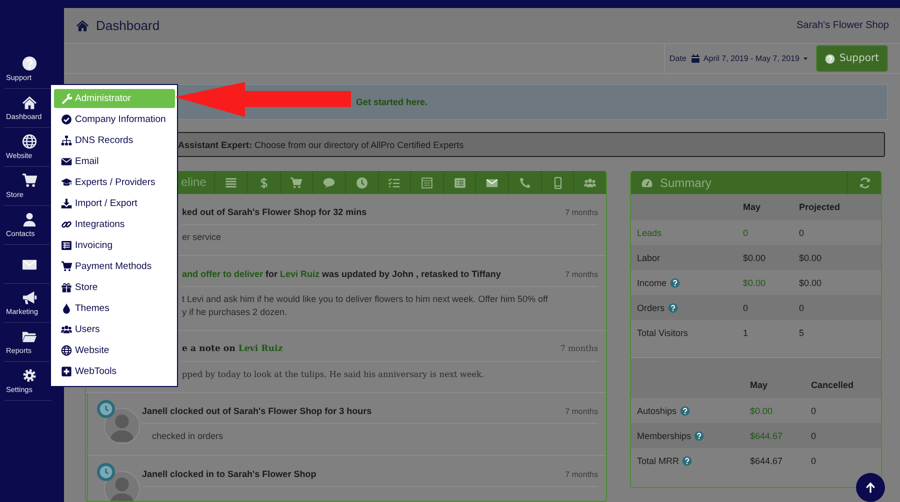  I want to click on alert-text: Assistant Expert: Choose from our directory of AllPro Certified Experts, so click(321, 145).